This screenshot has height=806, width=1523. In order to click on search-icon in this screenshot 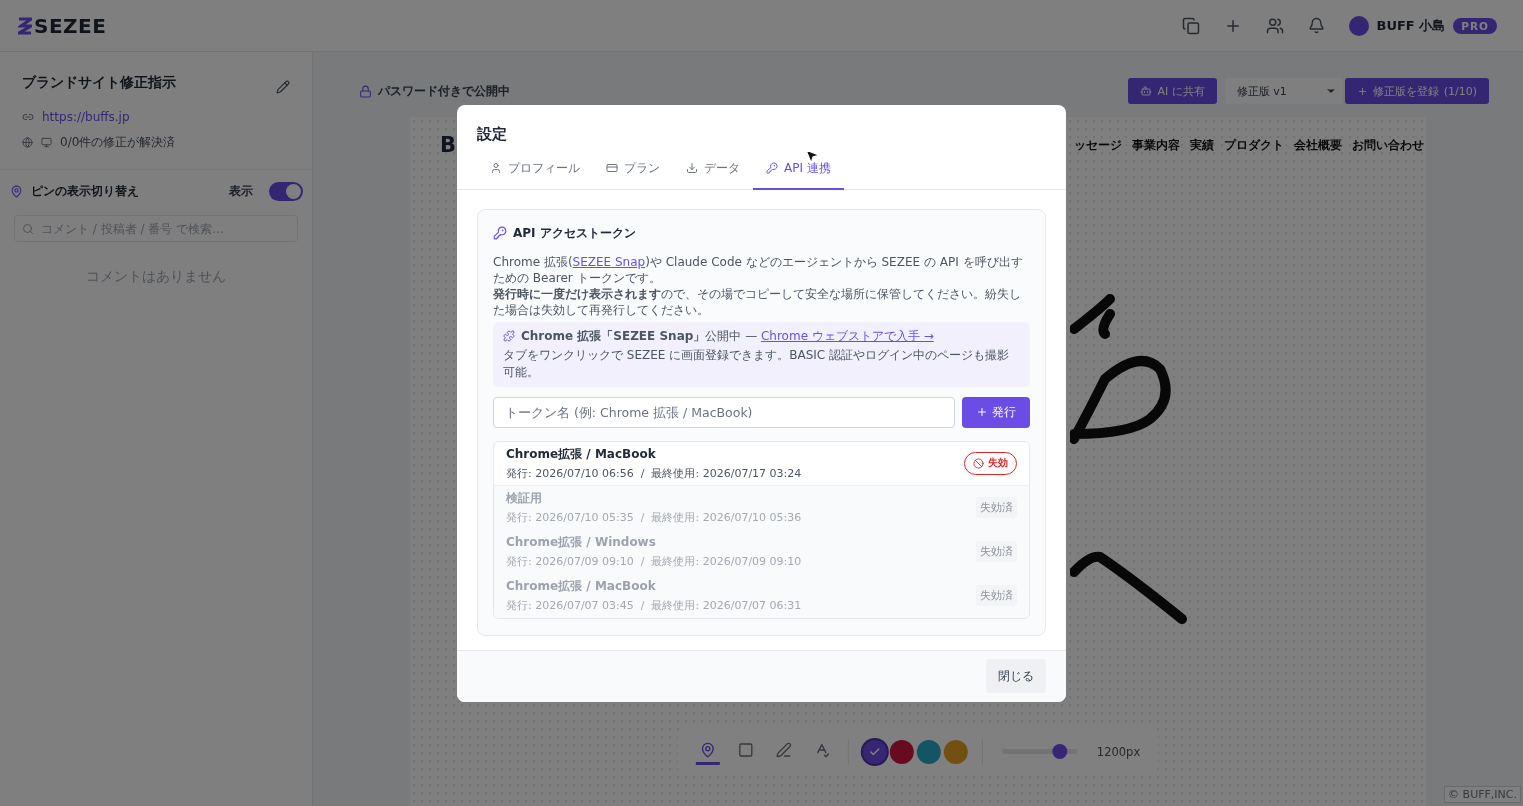, I will do `click(28, 229)`.